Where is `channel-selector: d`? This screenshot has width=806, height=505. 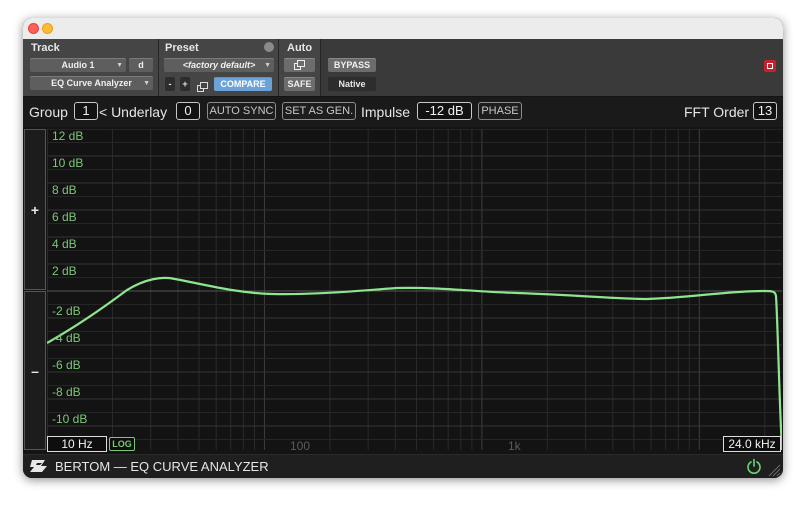 channel-selector: d is located at coordinates (141, 65).